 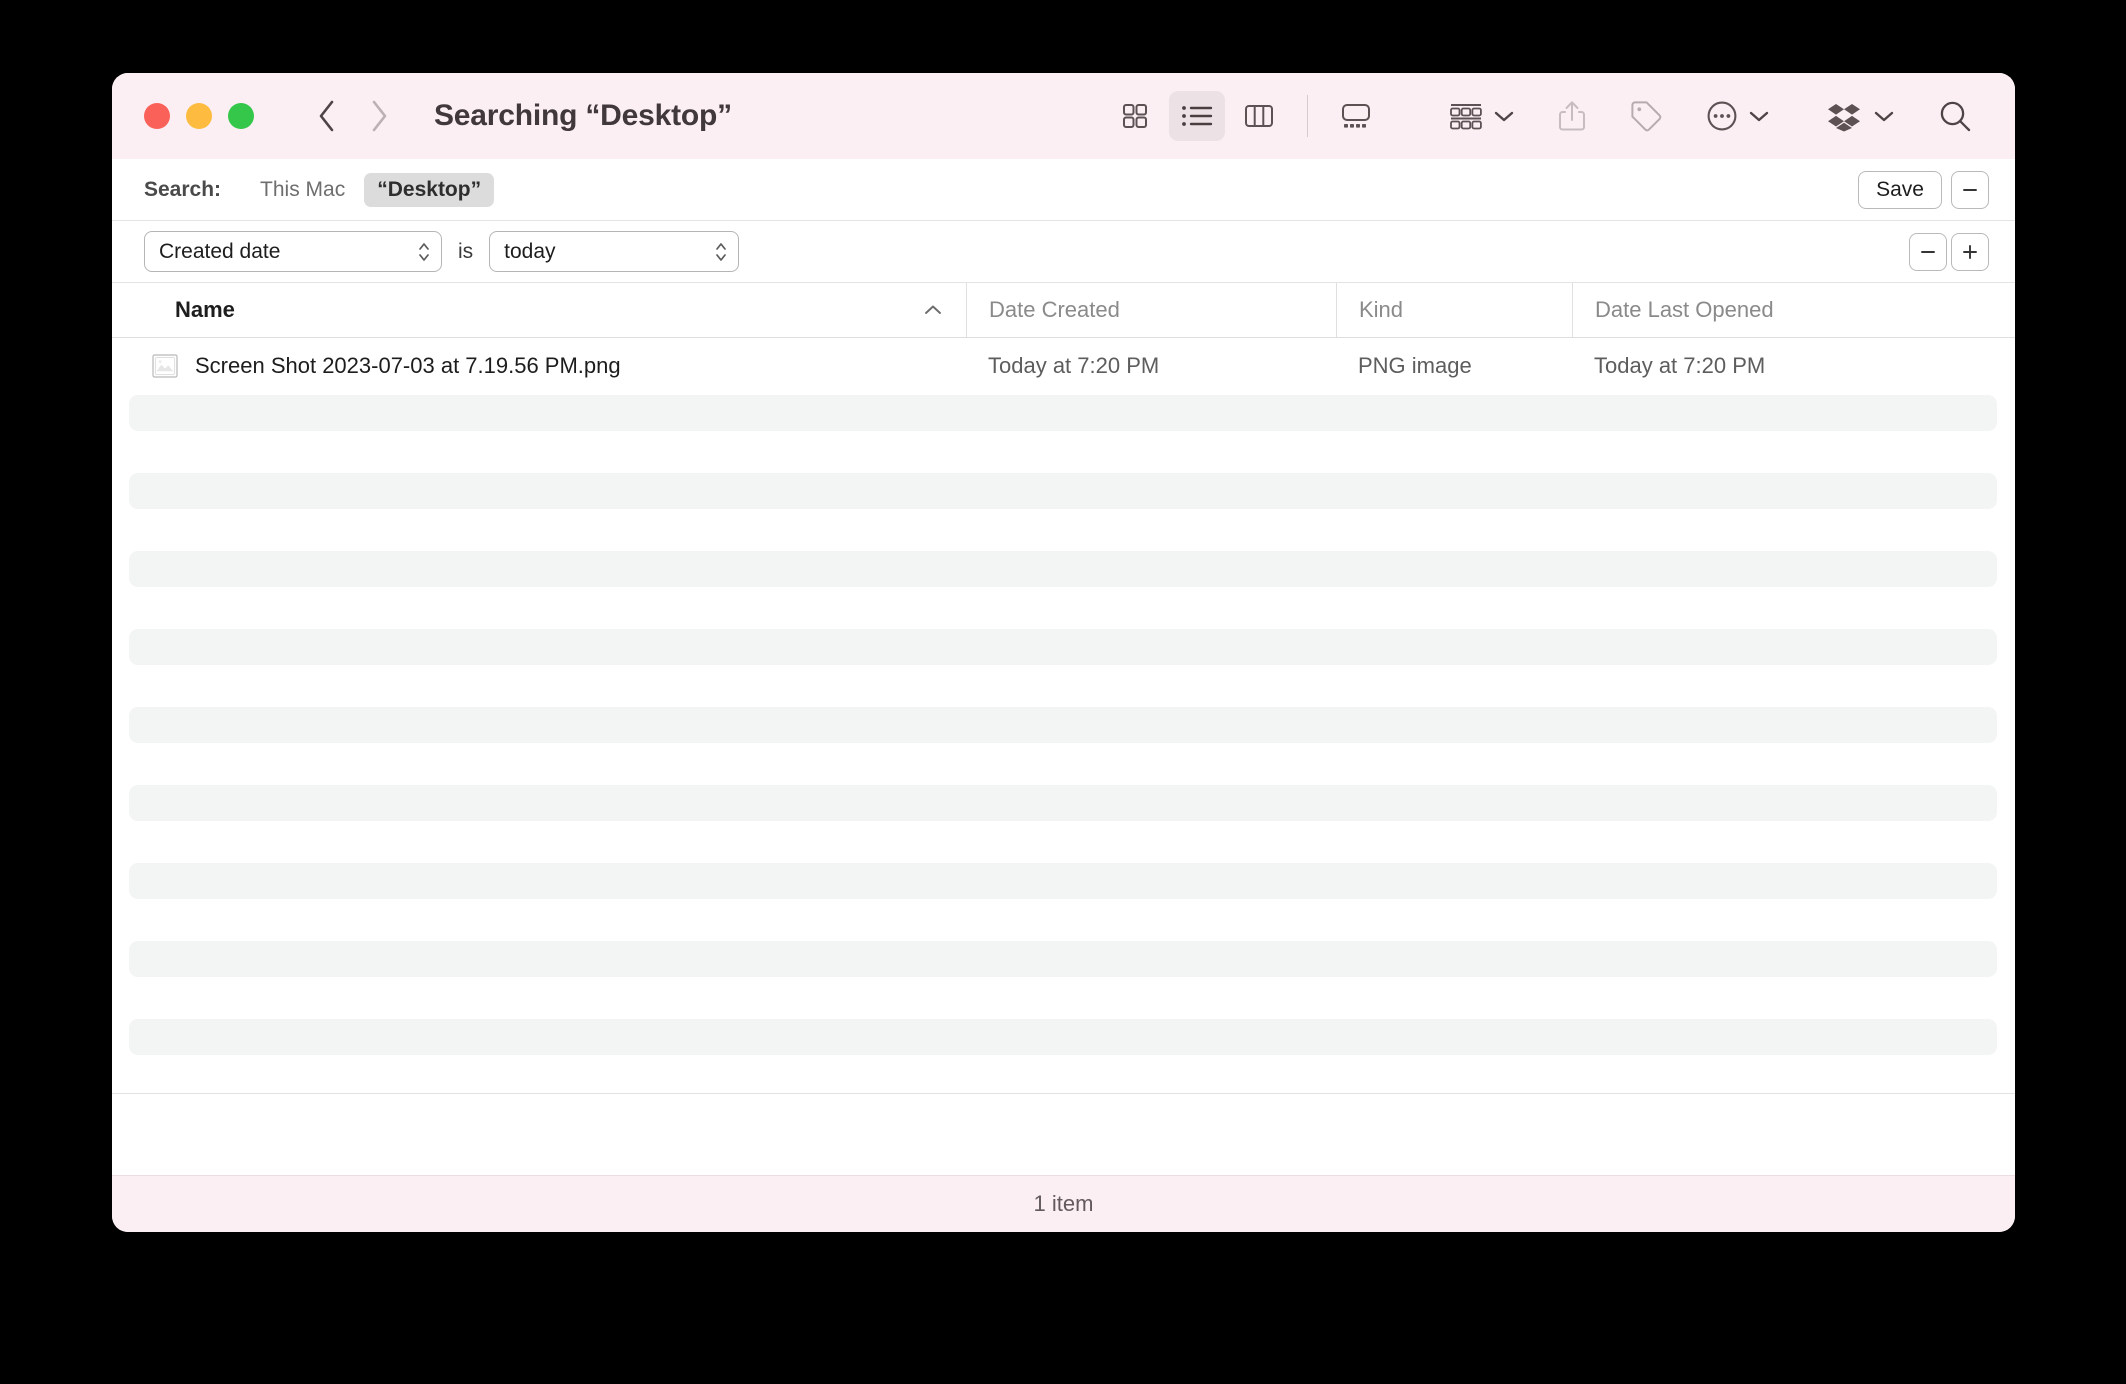 What do you see at coordinates (205, 309) in the screenshot?
I see `column-header-name-label: Name` at bounding box center [205, 309].